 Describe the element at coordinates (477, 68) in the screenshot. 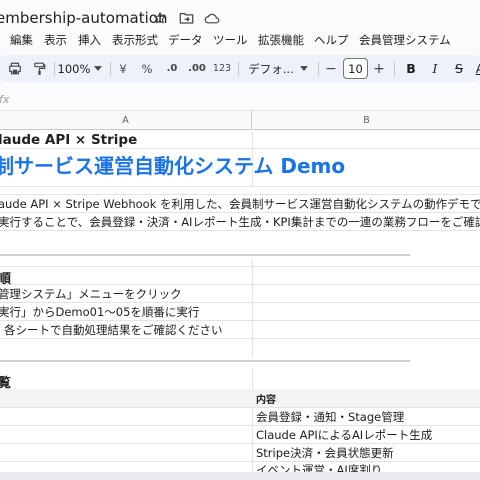

I see `text-color-button: A` at that location.